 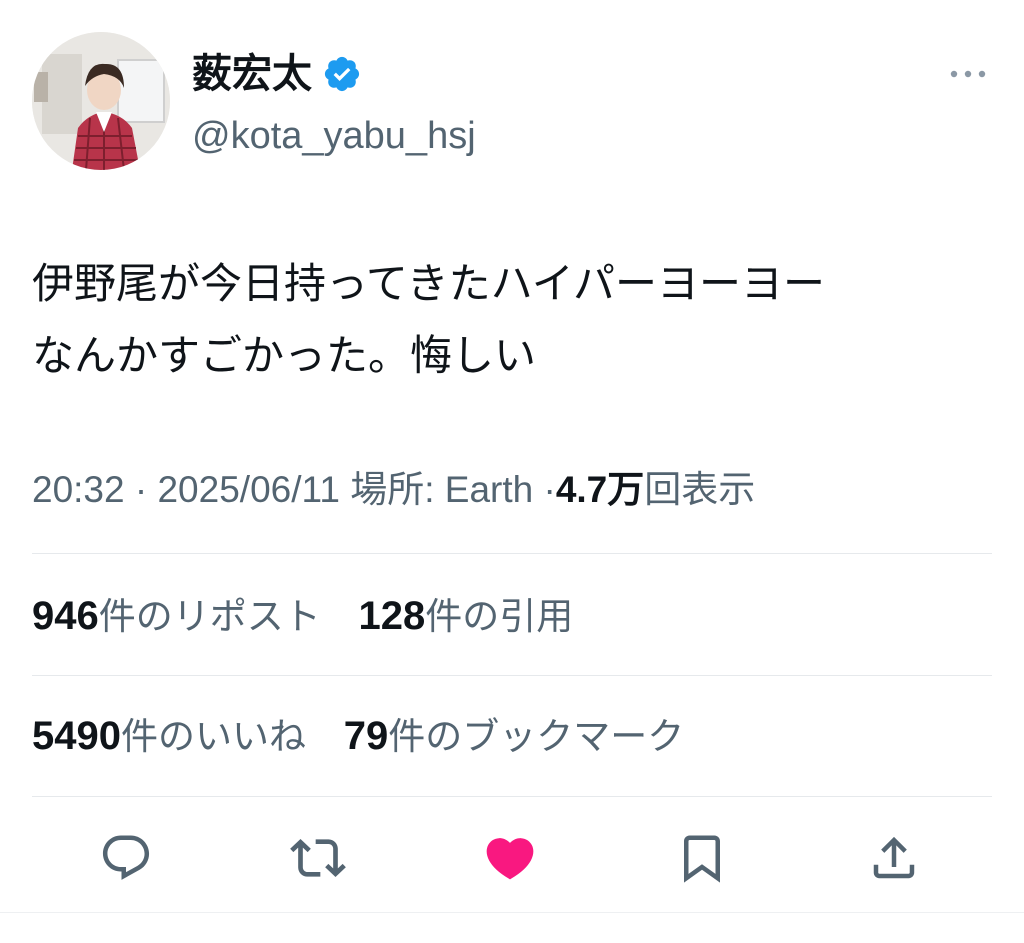 I want to click on bookmark-icon, so click(x=702, y=860).